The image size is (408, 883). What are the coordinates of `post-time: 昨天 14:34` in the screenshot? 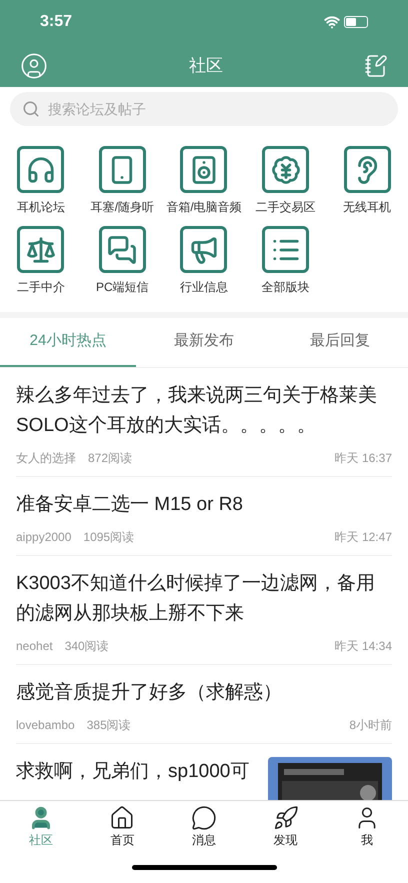 It's located at (363, 646).